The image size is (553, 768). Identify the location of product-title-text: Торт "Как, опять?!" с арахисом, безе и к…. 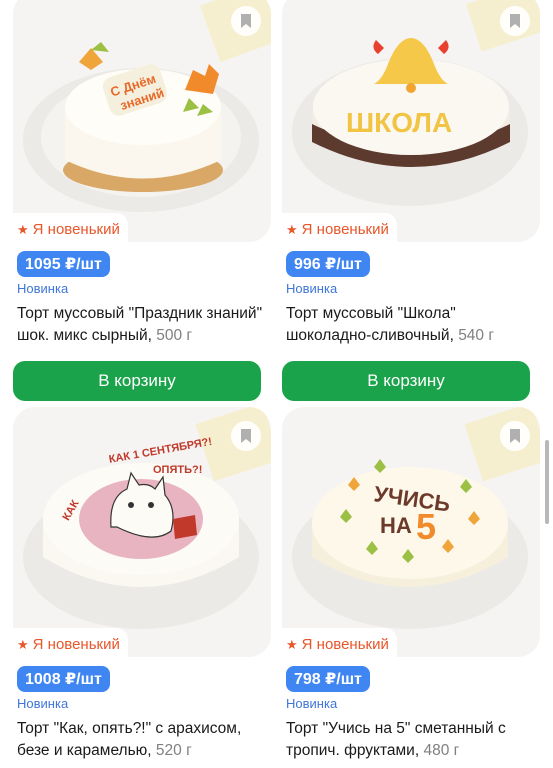
(129, 739).